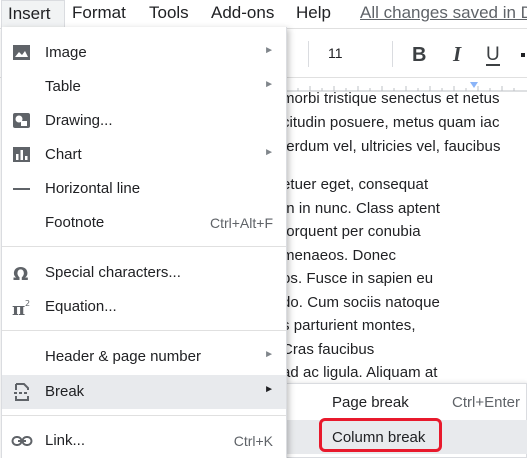  What do you see at coordinates (241, 223) in the screenshot?
I see `shortcut-text: Ctrl+Alt+F` at bounding box center [241, 223].